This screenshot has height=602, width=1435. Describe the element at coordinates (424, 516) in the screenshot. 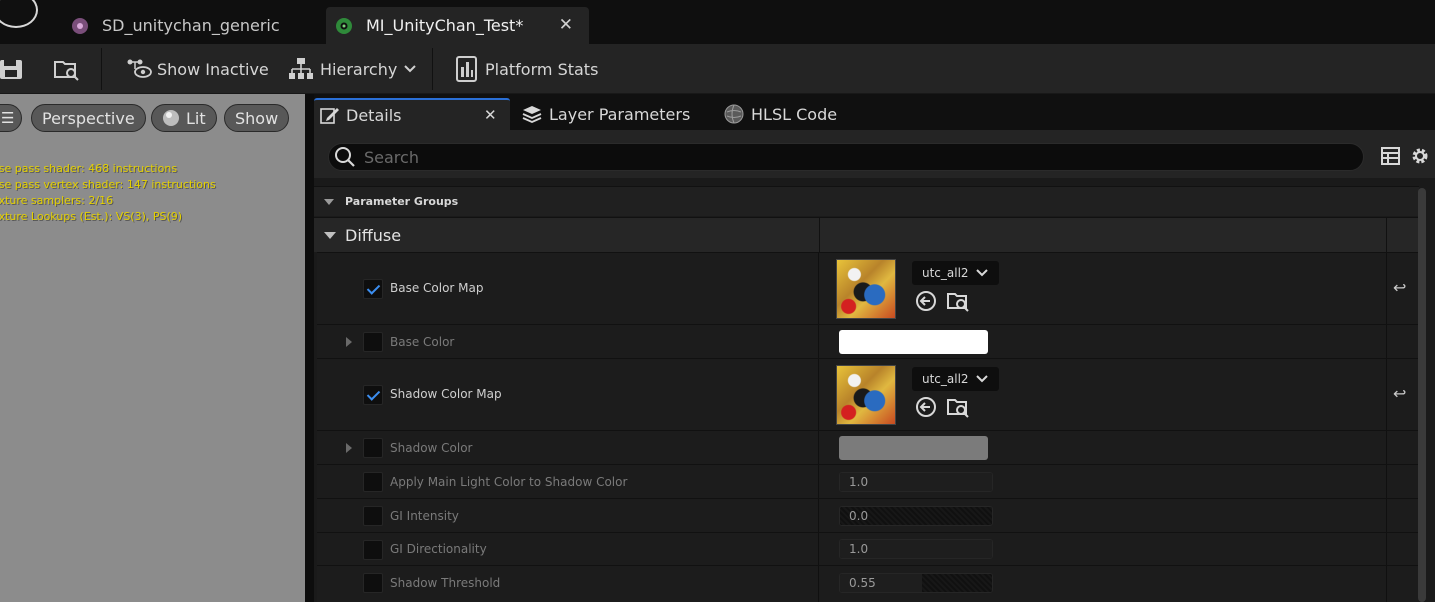

I see `param-label: GI Intensity` at that location.